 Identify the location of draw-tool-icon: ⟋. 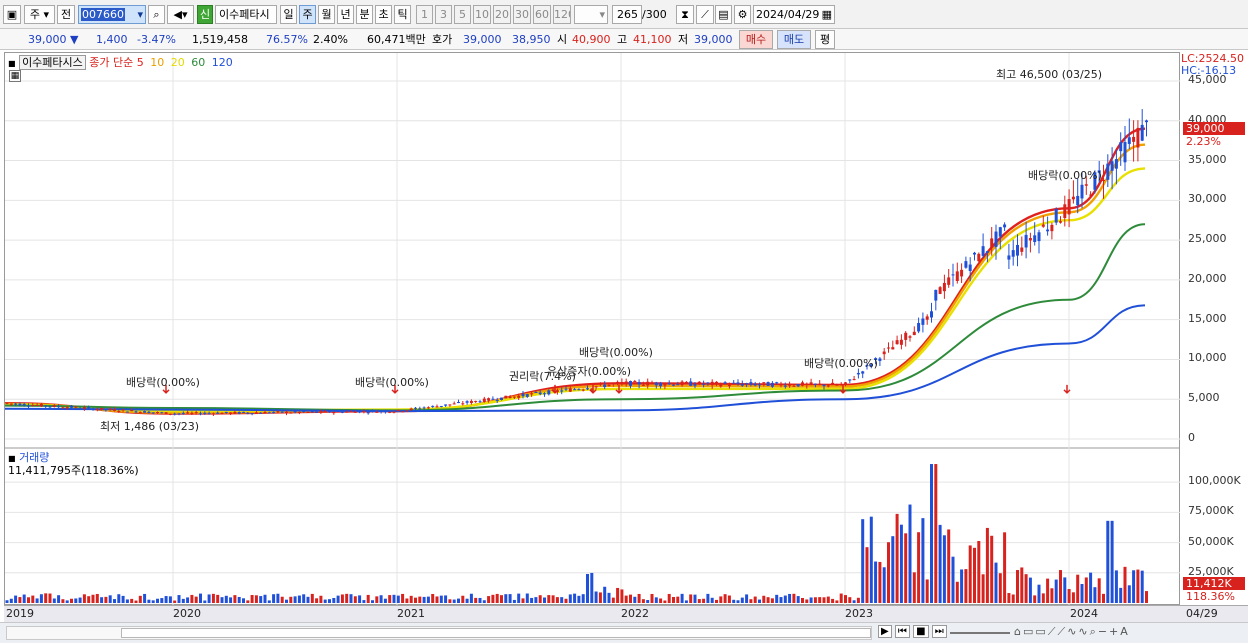
(705, 14).